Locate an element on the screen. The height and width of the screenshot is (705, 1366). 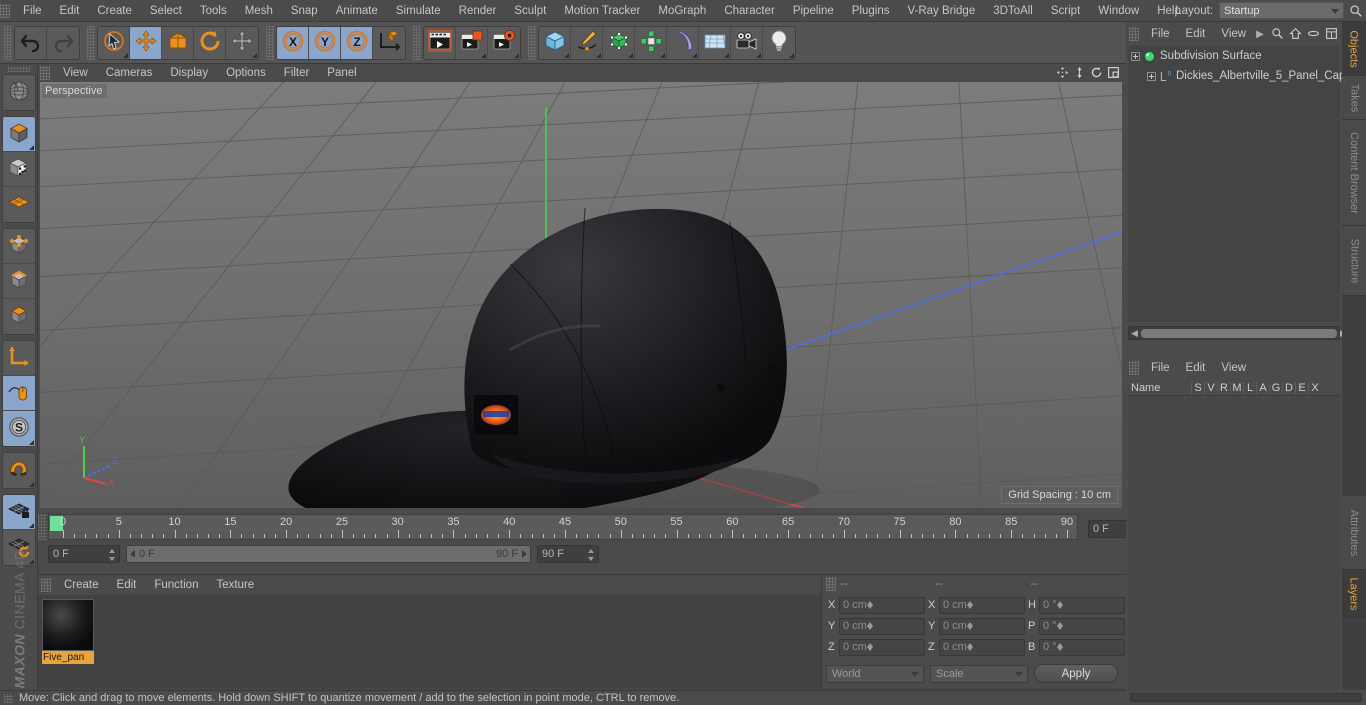
layer-menu-view: View is located at coordinates (1233, 368).